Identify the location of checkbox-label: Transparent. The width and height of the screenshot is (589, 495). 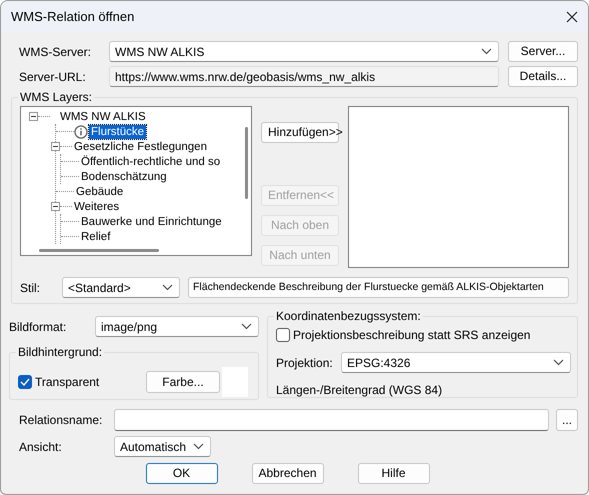
(67, 382).